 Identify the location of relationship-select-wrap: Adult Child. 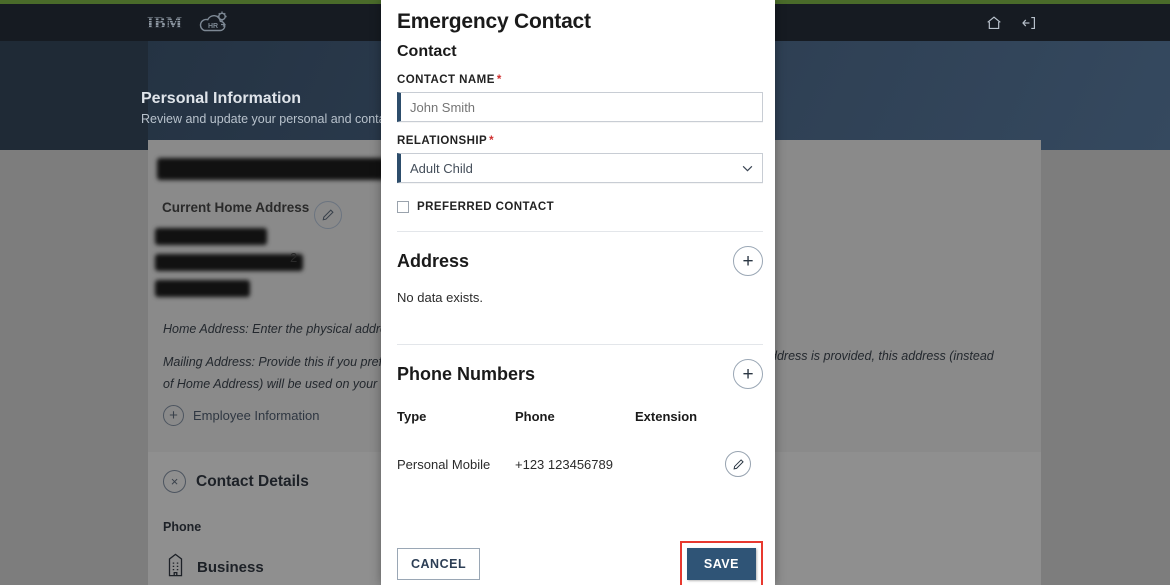
(580, 165).